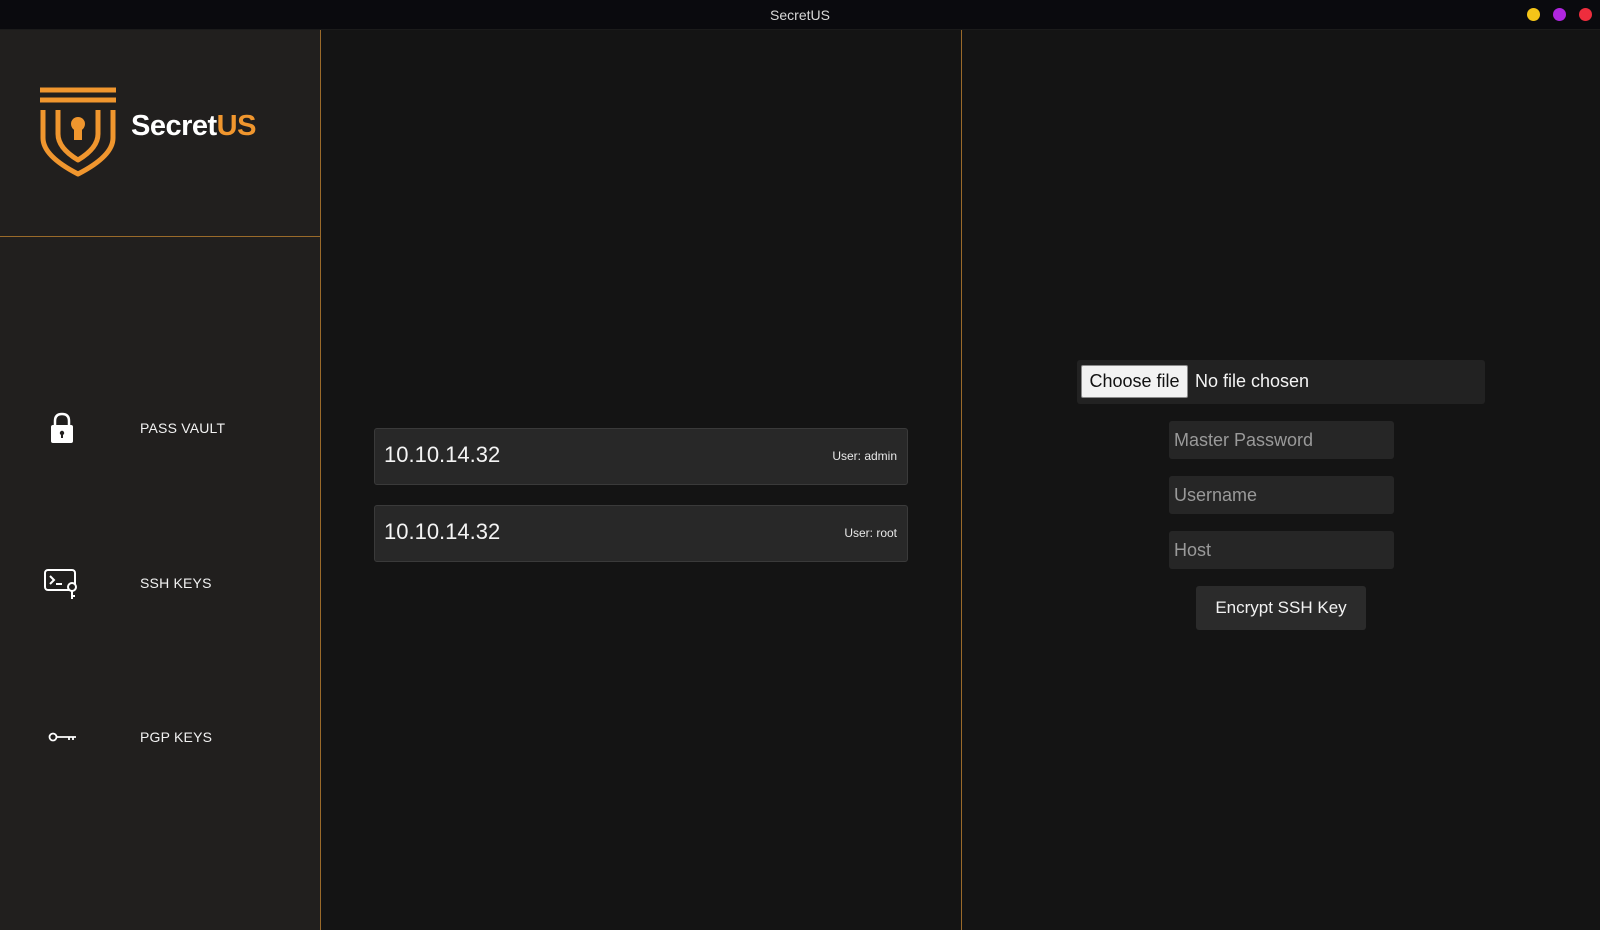  Describe the element at coordinates (60, 584) in the screenshot. I see `terminal-key-icon` at that location.